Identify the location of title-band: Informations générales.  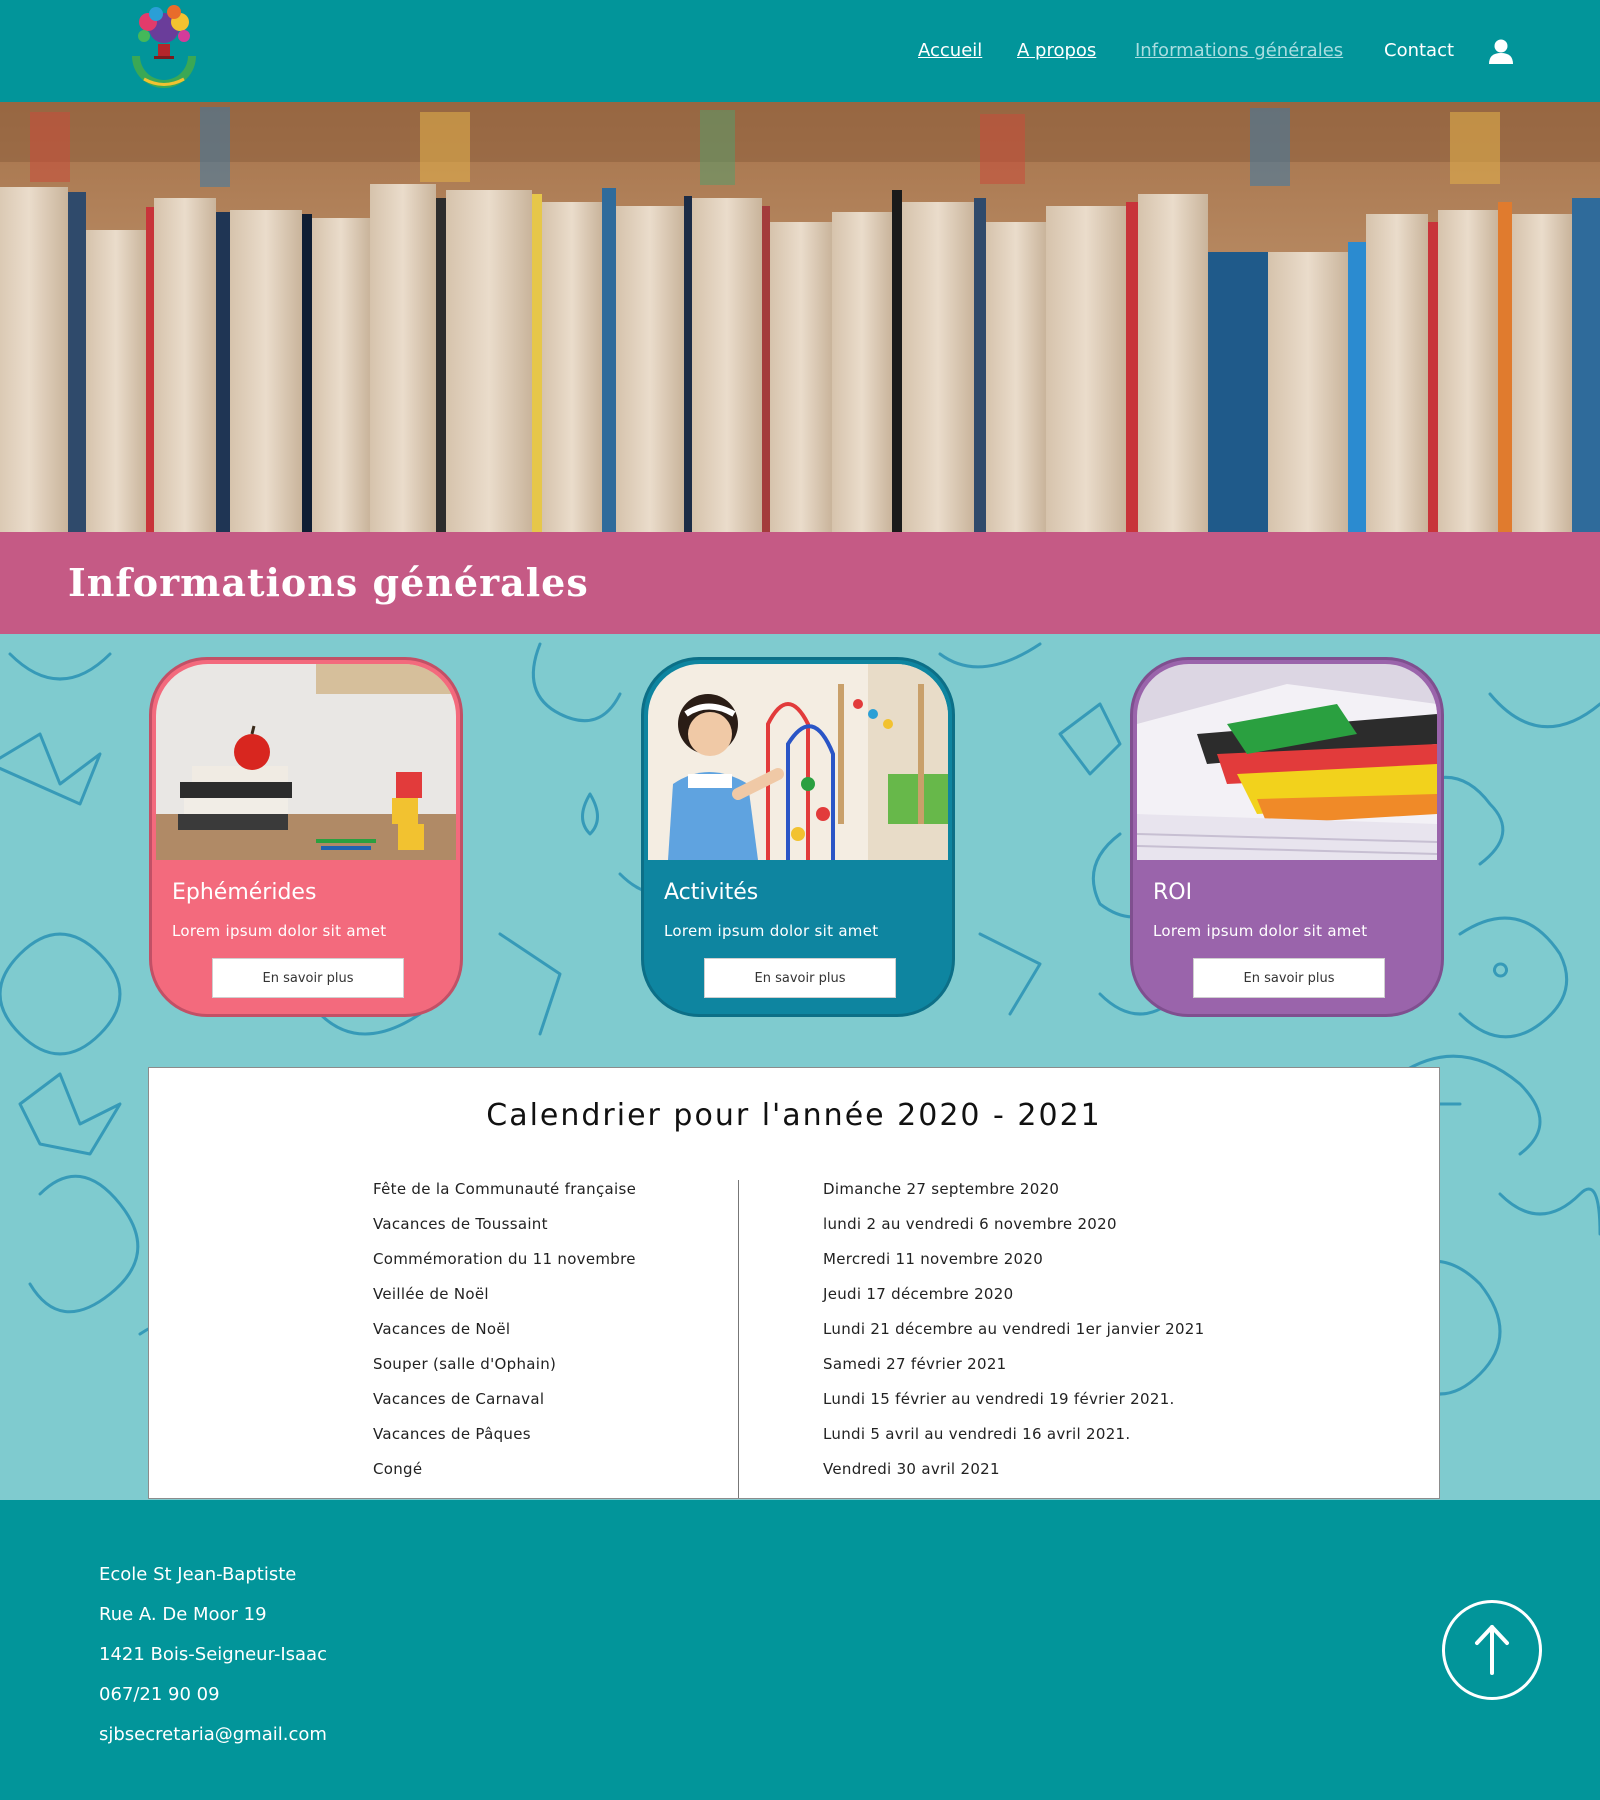
(800, 583).